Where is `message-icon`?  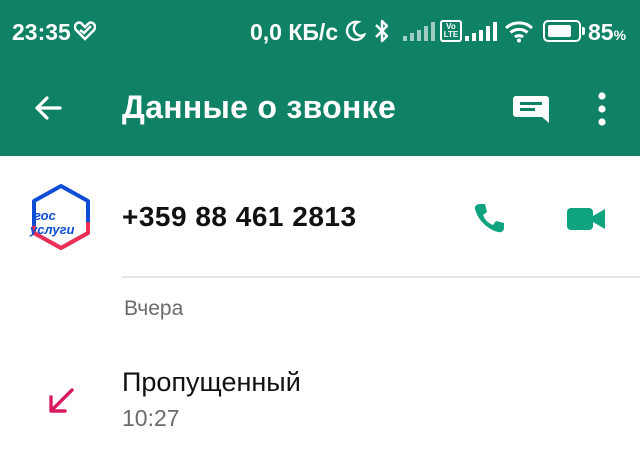 message-icon is located at coordinates (531, 109).